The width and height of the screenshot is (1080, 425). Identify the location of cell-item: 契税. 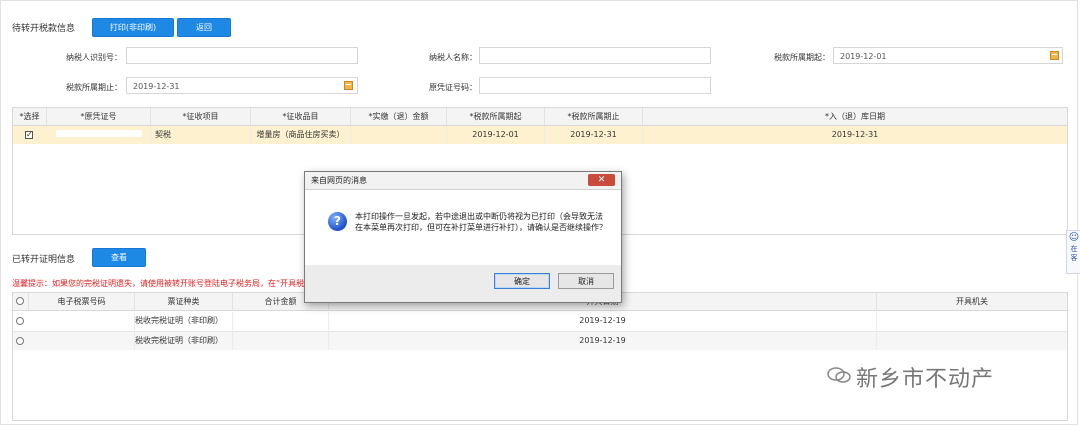
(201, 135).